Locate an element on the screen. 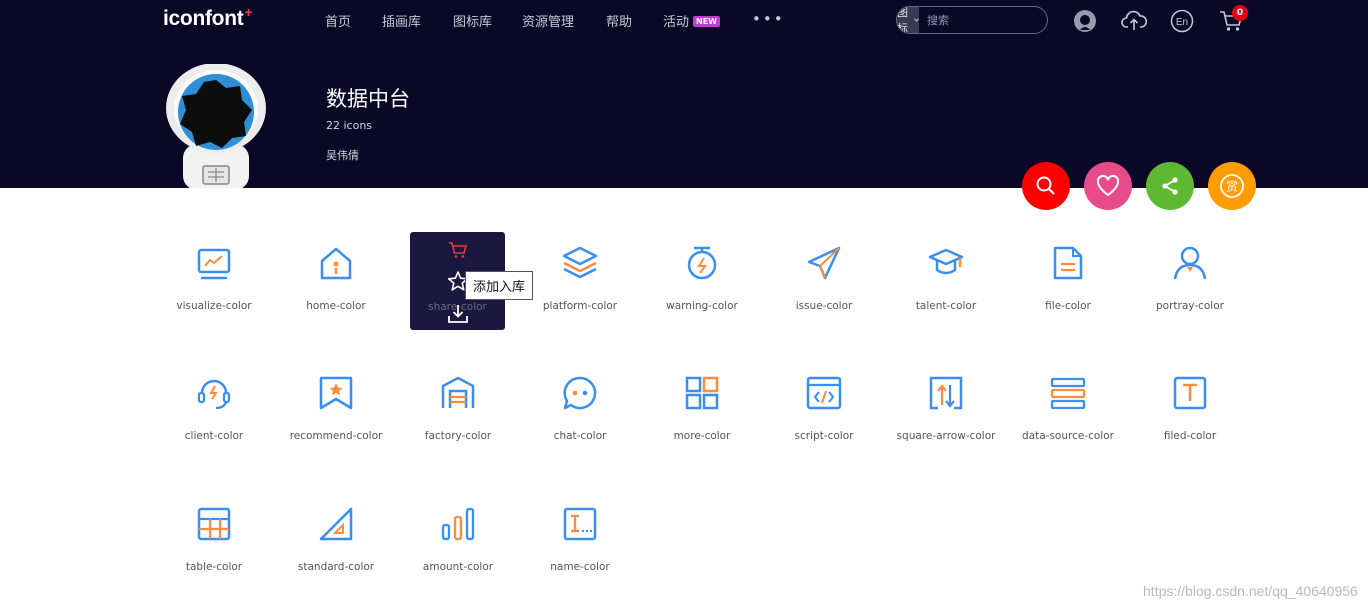 This screenshot has width=1368, height=611. language-label: En is located at coordinates (1182, 22).